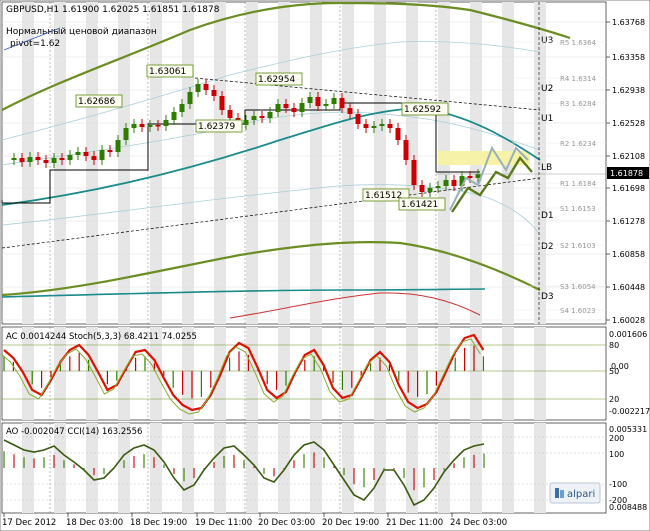 The width and height of the screenshot is (650, 531). What do you see at coordinates (578, 246) in the screenshot?
I see `pivot-level-label: S2 1.6103` at bounding box center [578, 246].